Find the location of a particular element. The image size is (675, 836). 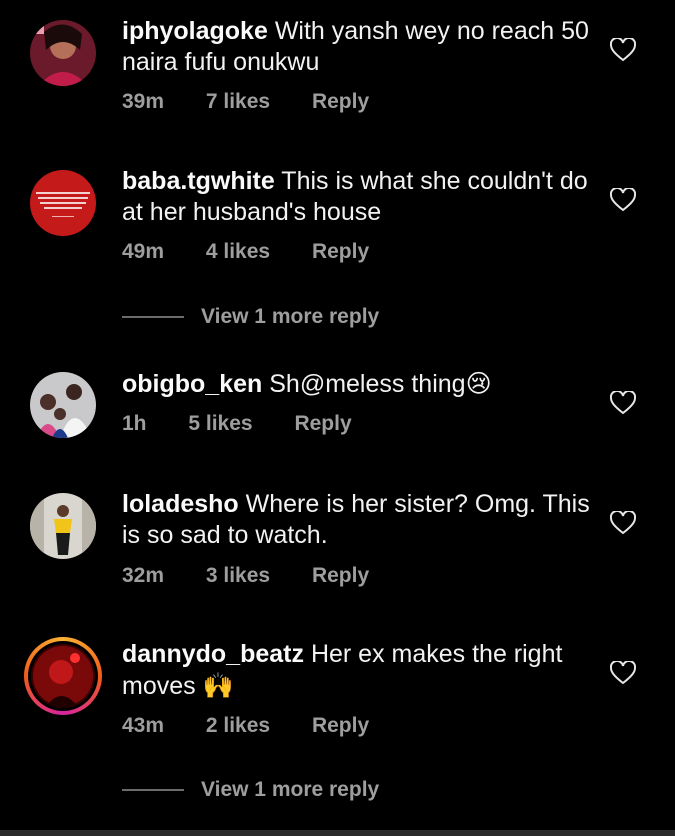

comment-likes: 2 likes is located at coordinates (238, 726).